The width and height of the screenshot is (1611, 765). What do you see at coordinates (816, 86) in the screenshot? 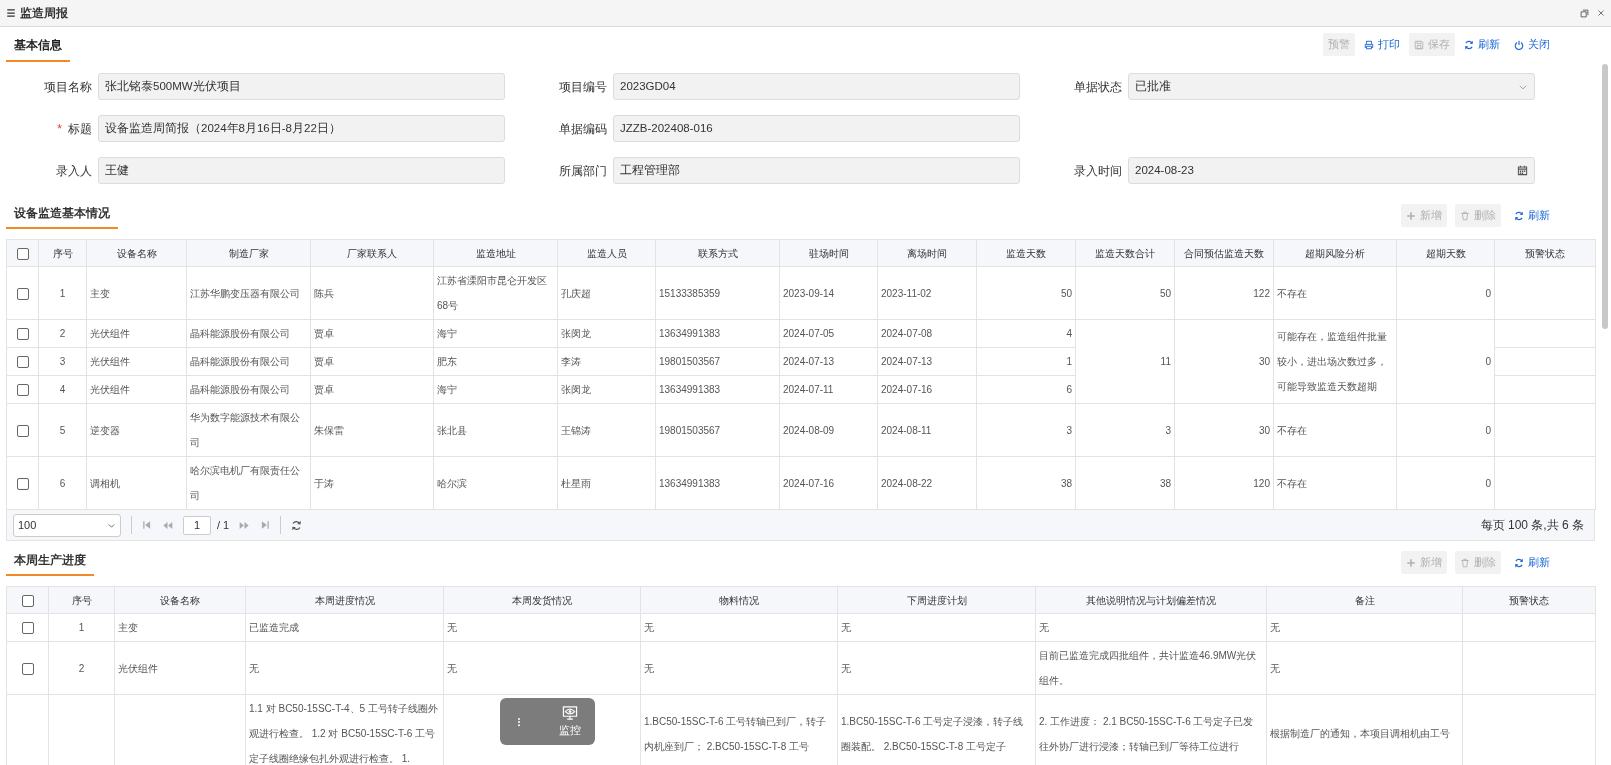
I see `input-field: 2023GD04` at bounding box center [816, 86].